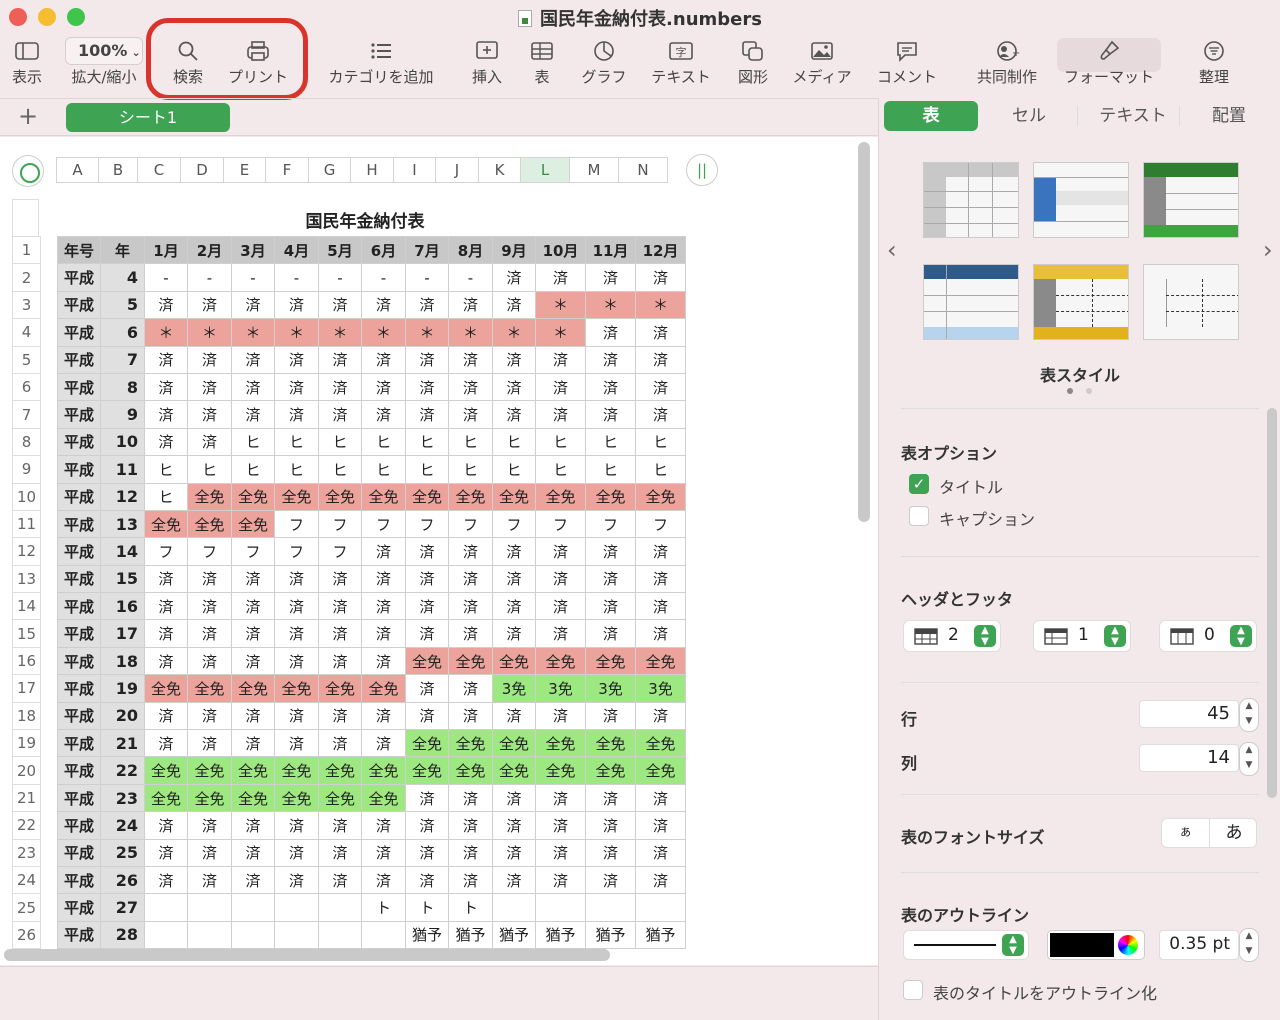  I want to click on panel-scrollbar, so click(1272, 603).